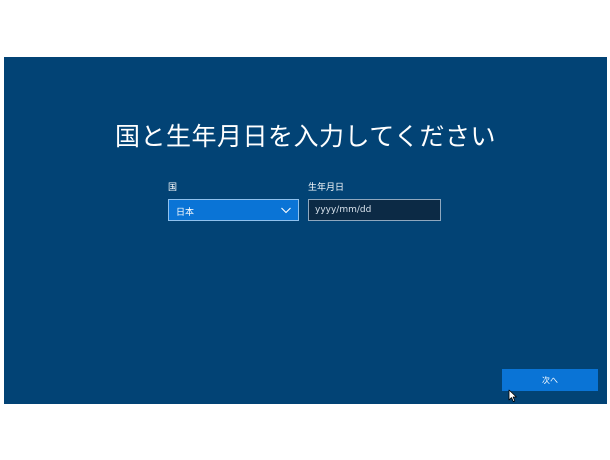  Describe the element at coordinates (173, 188) in the screenshot. I see `country-label: 国` at that location.